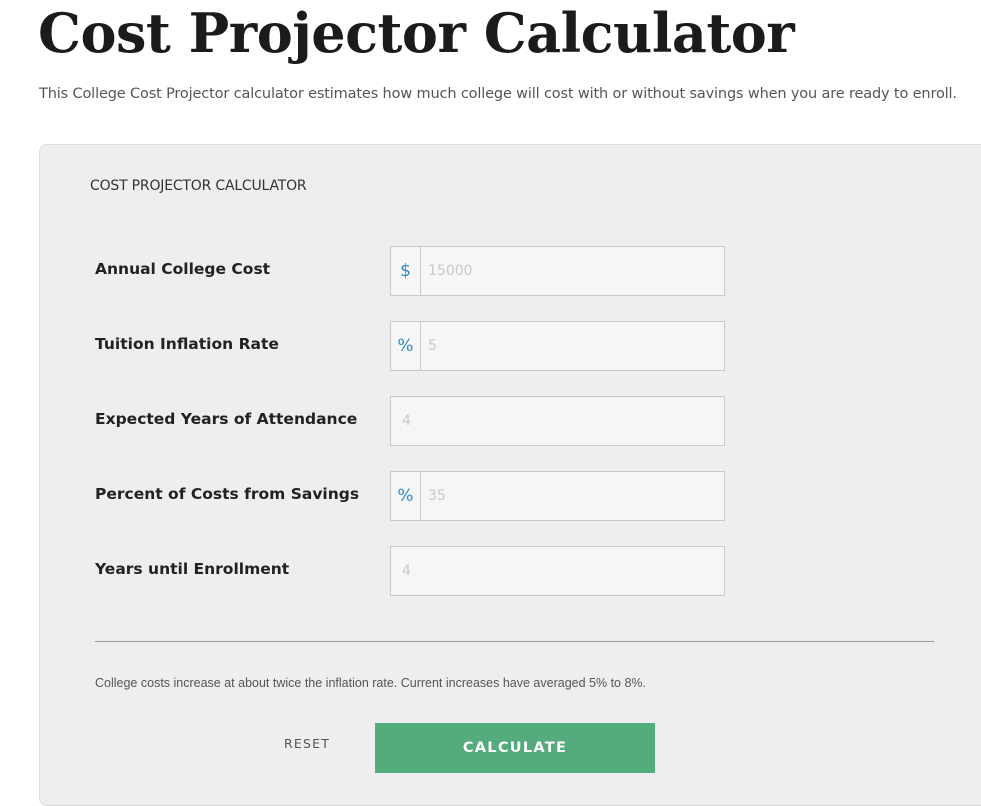  I want to click on annual-college-cost-label: Annual College Cost, so click(183, 269).